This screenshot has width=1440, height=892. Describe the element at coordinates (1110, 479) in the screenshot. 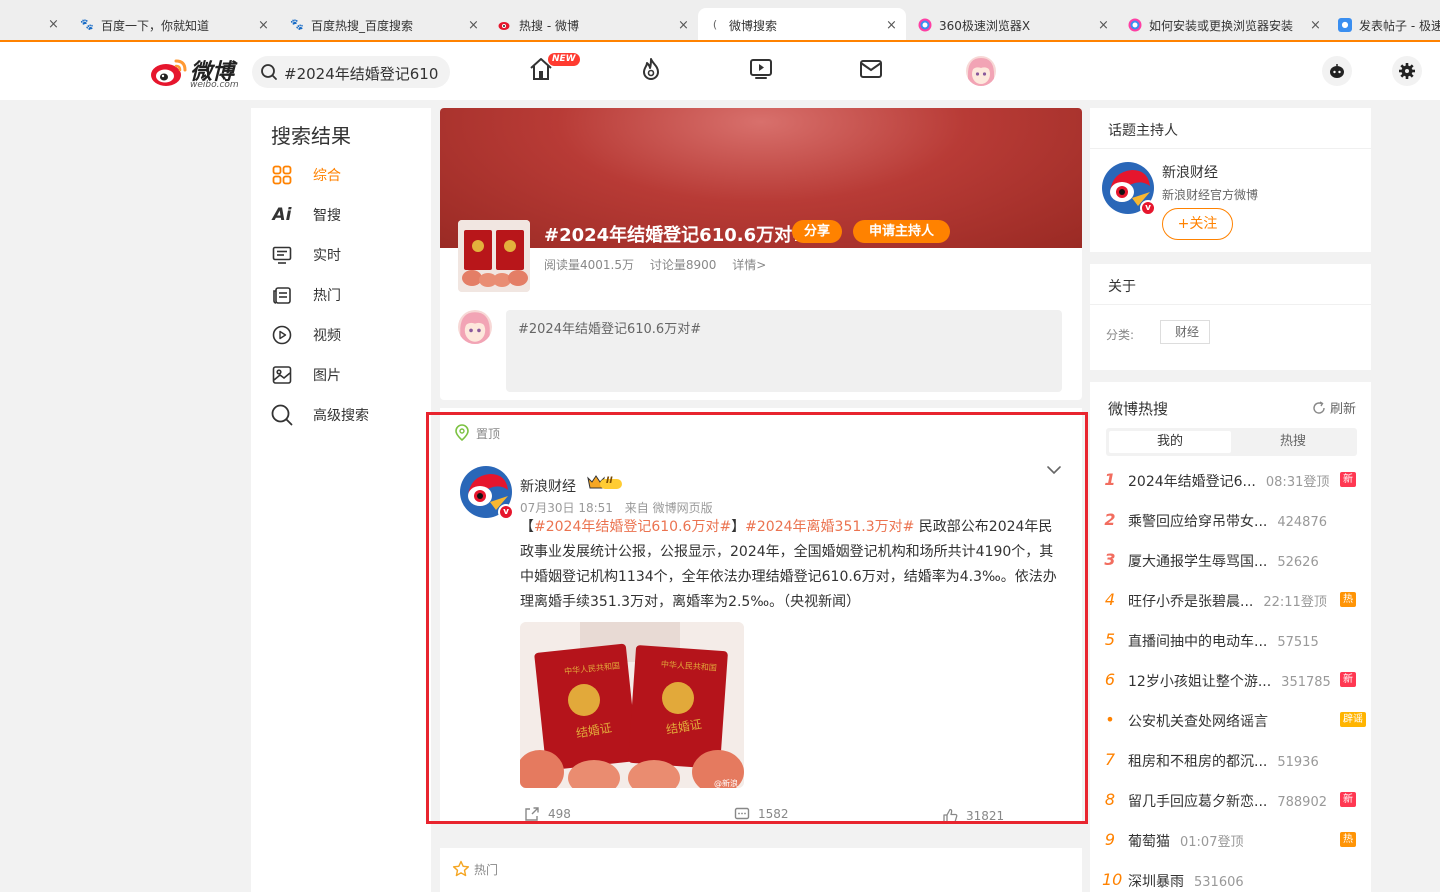

I see `hot-rank: 1` at that location.